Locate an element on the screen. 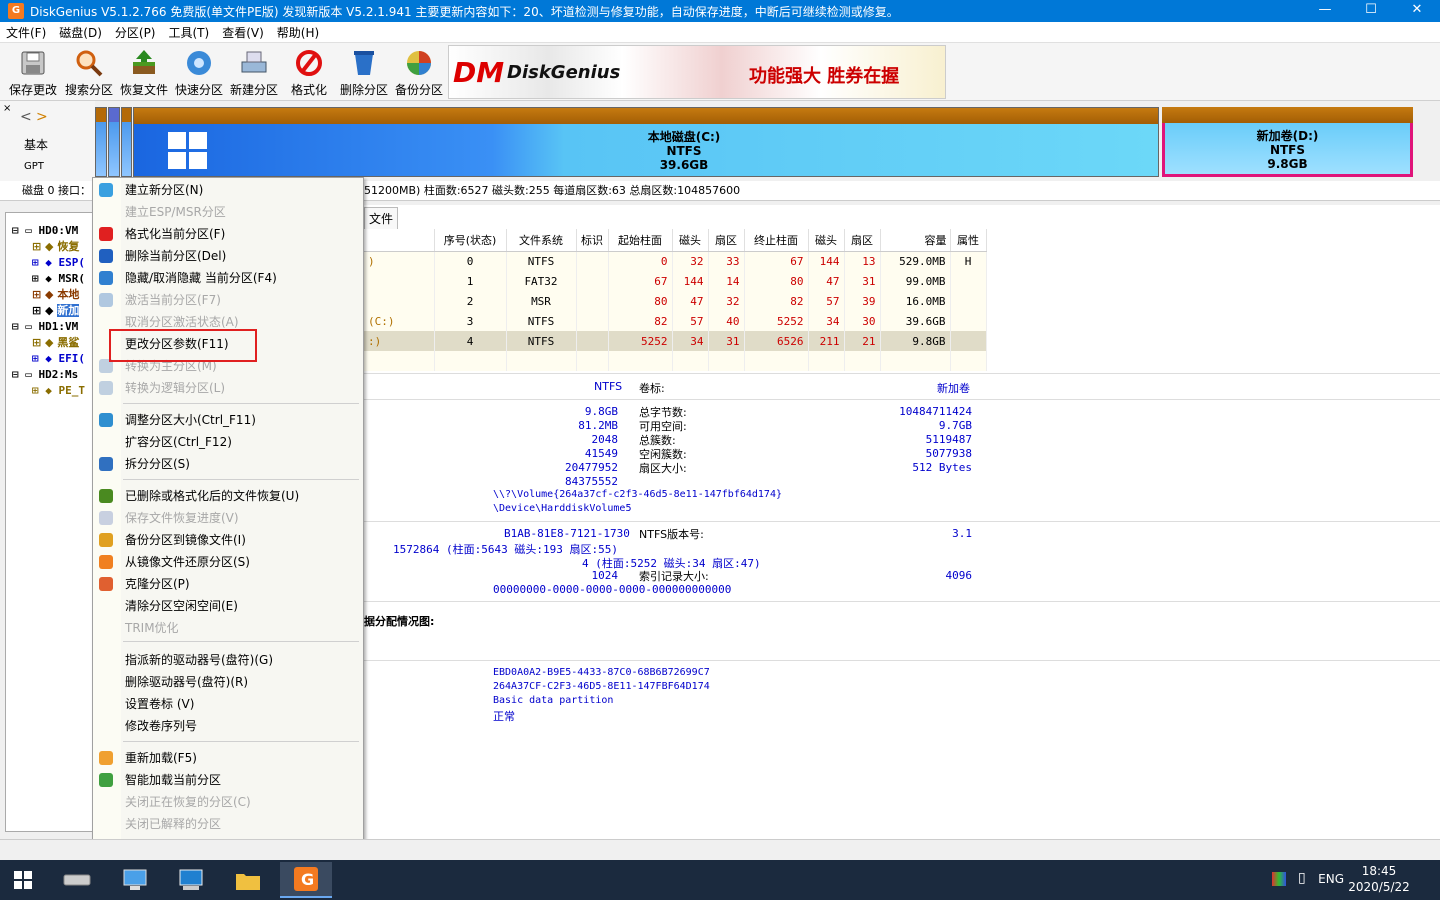 Image resolution: width=1440 pixels, height=900 pixels. menu-item-20: 指派新的驱动器号(盘符)(G) is located at coordinates (199, 660).